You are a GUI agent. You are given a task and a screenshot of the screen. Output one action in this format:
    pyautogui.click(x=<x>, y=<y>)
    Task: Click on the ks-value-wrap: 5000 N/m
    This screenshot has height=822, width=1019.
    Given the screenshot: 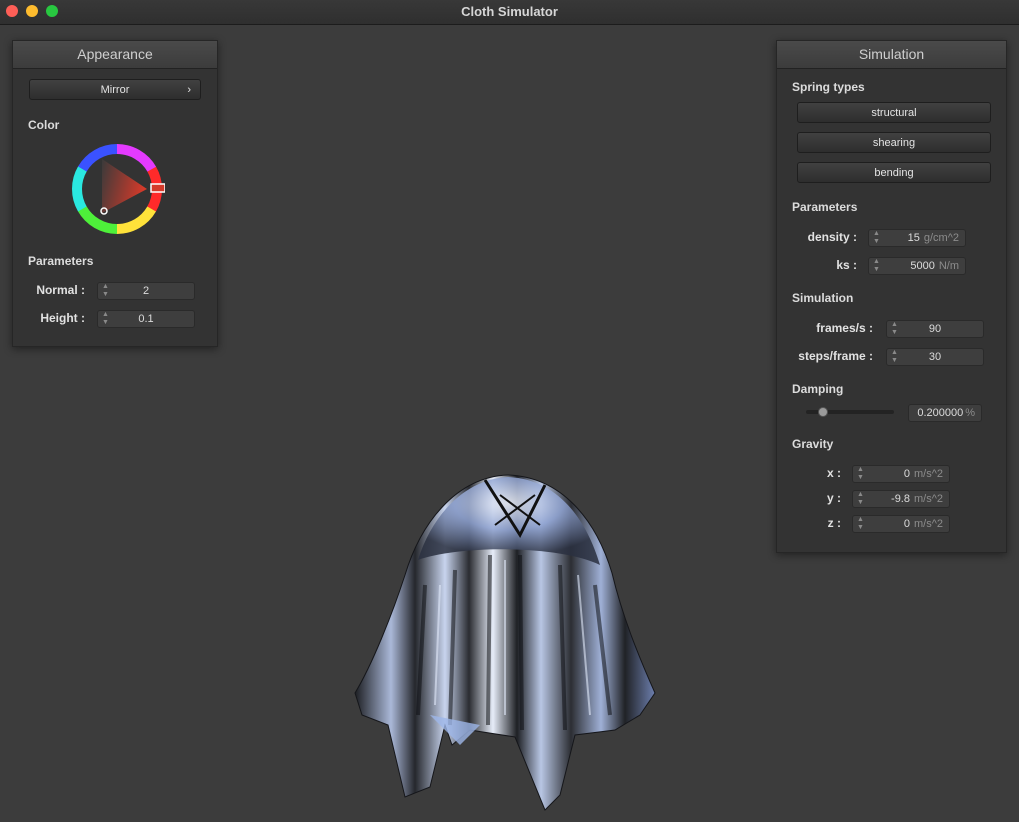 What is the action you would take?
    pyautogui.click(x=934, y=266)
    